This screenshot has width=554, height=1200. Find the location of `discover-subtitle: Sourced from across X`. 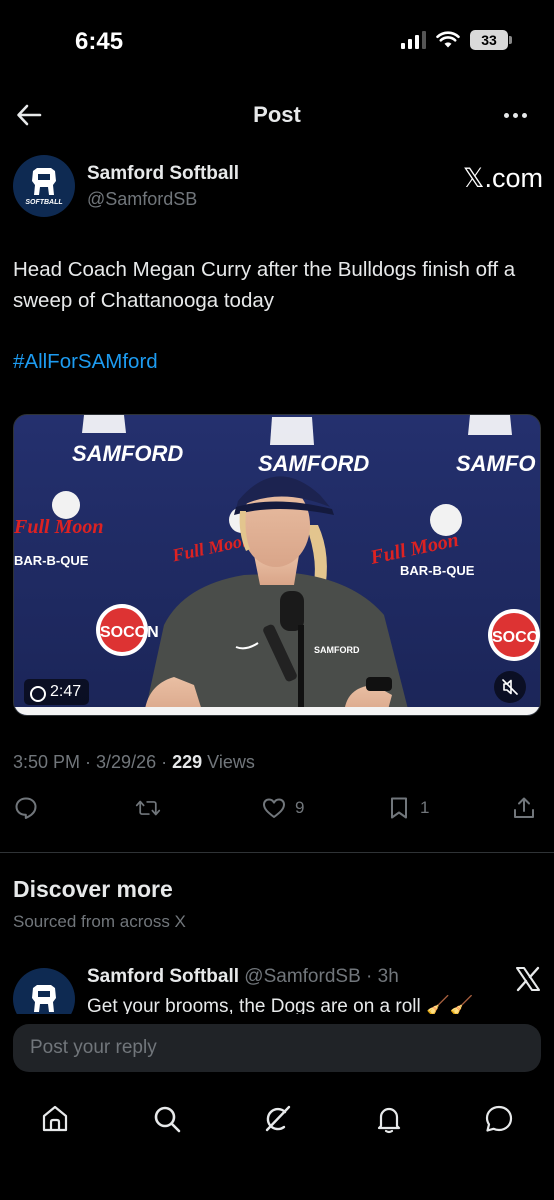

discover-subtitle: Sourced from across X is located at coordinates (99, 921).